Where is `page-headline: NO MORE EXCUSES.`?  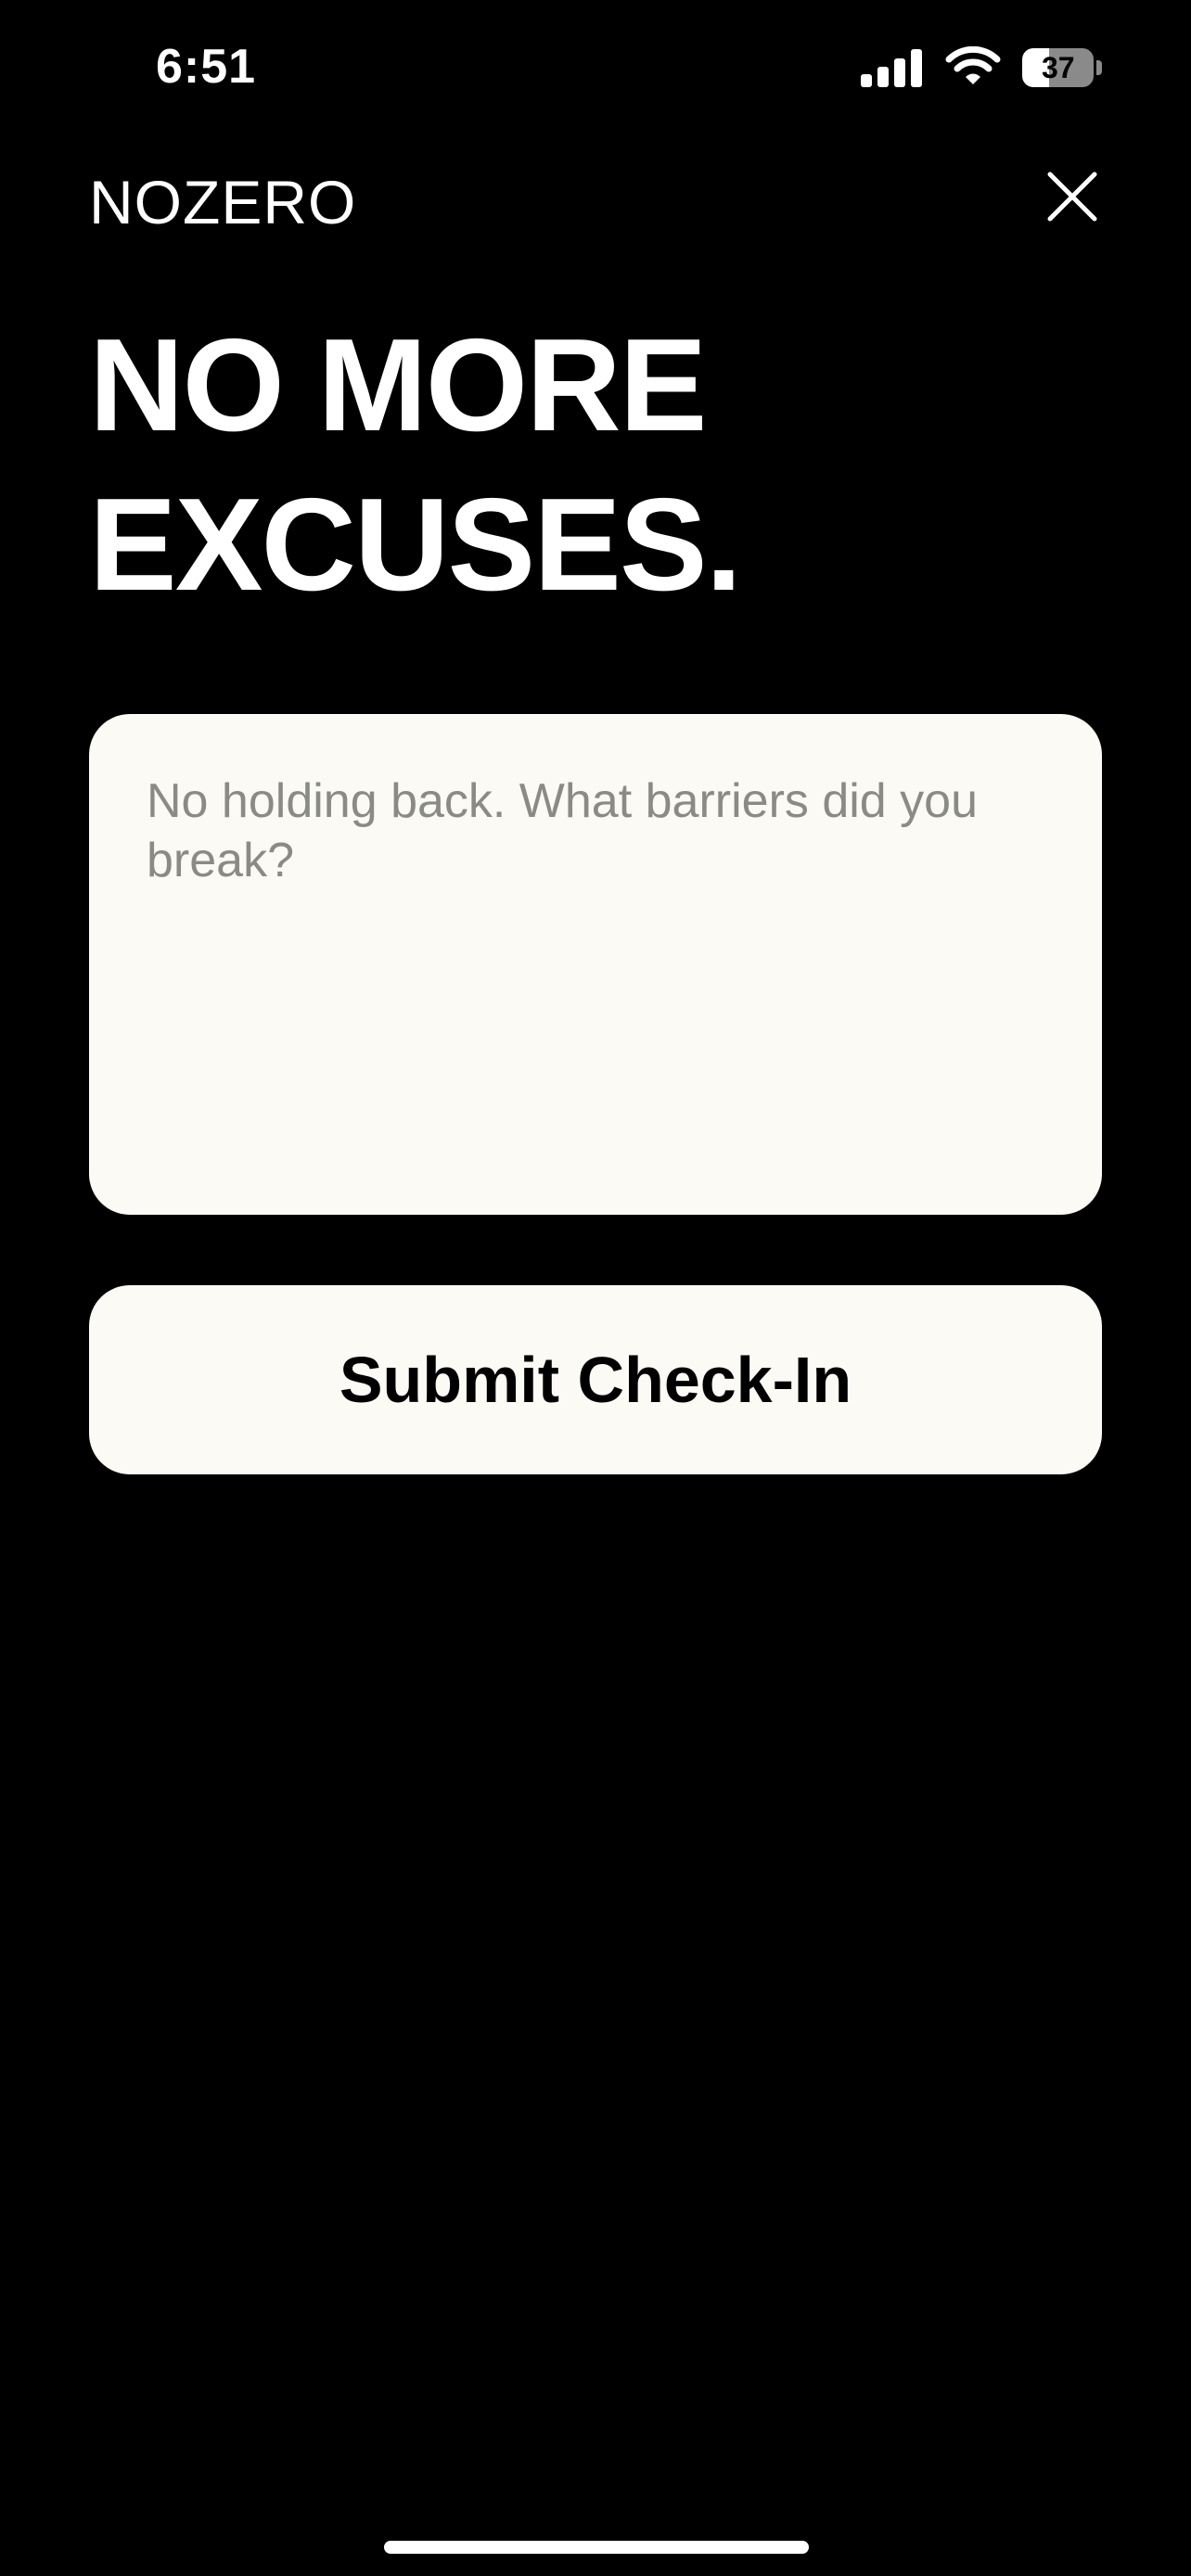 page-headline: NO MORE EXCUSES. is located at coordinates (415, 465).